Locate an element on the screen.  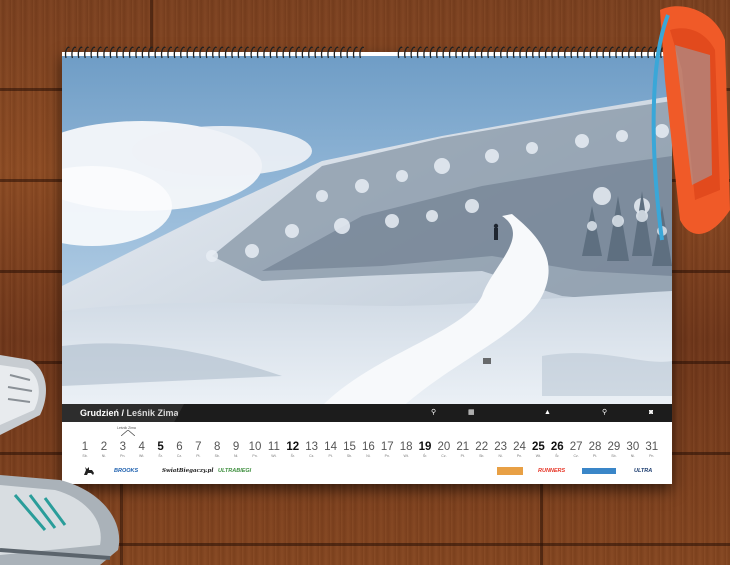
day-number: 18 is located at coordinates (406, 447).